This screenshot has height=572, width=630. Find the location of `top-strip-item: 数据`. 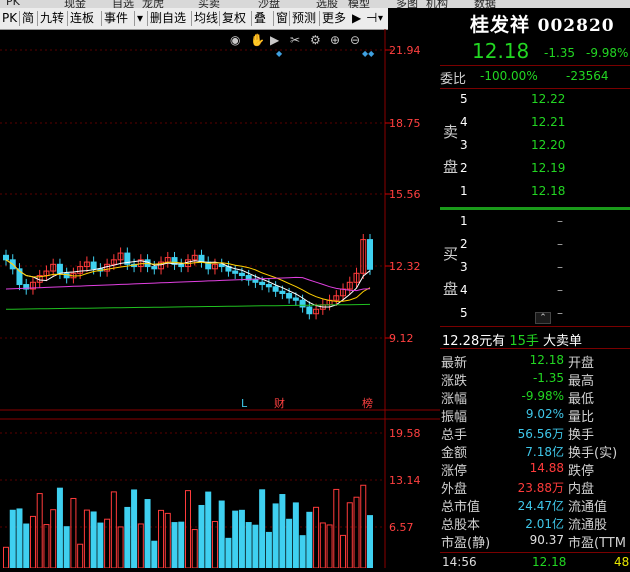

top-strip-item: 数据 is located at coordinates (485, 4).